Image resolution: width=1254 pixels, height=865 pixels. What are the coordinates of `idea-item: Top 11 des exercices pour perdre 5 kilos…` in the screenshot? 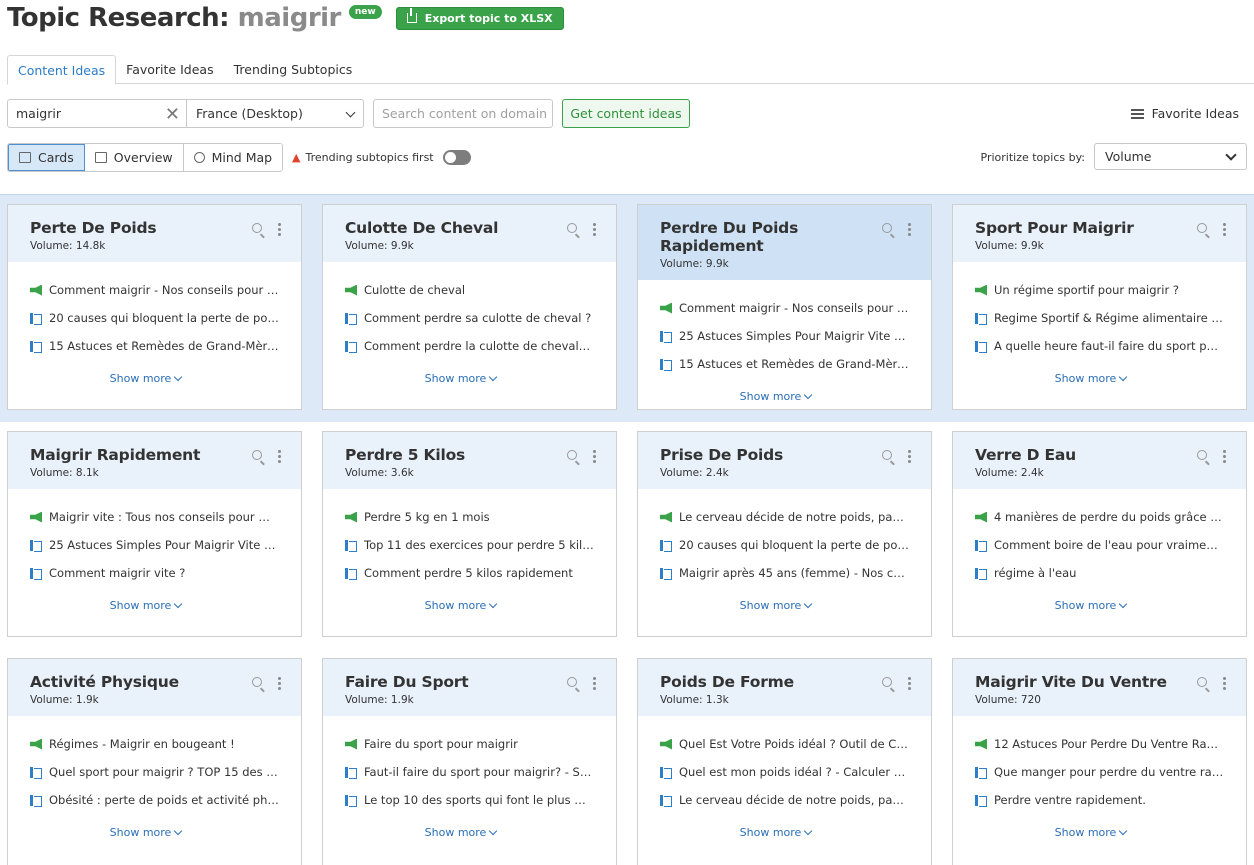 It's located at (480, 545).